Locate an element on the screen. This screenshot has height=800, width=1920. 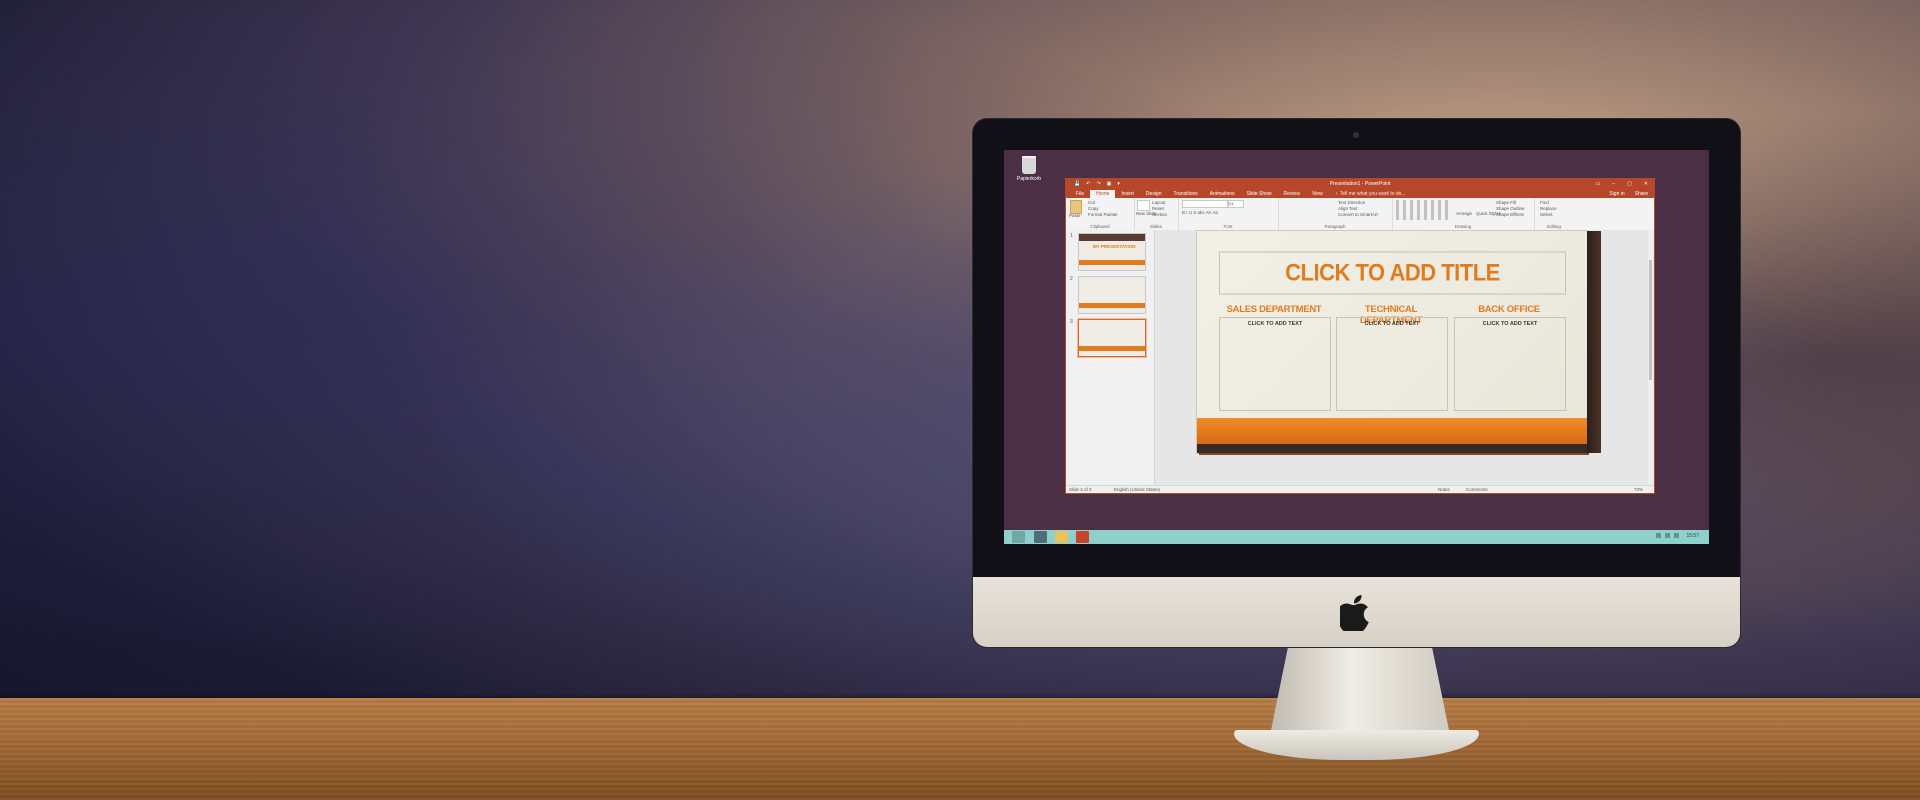
slides-label: Slides is located at coordinates (1156, 226).